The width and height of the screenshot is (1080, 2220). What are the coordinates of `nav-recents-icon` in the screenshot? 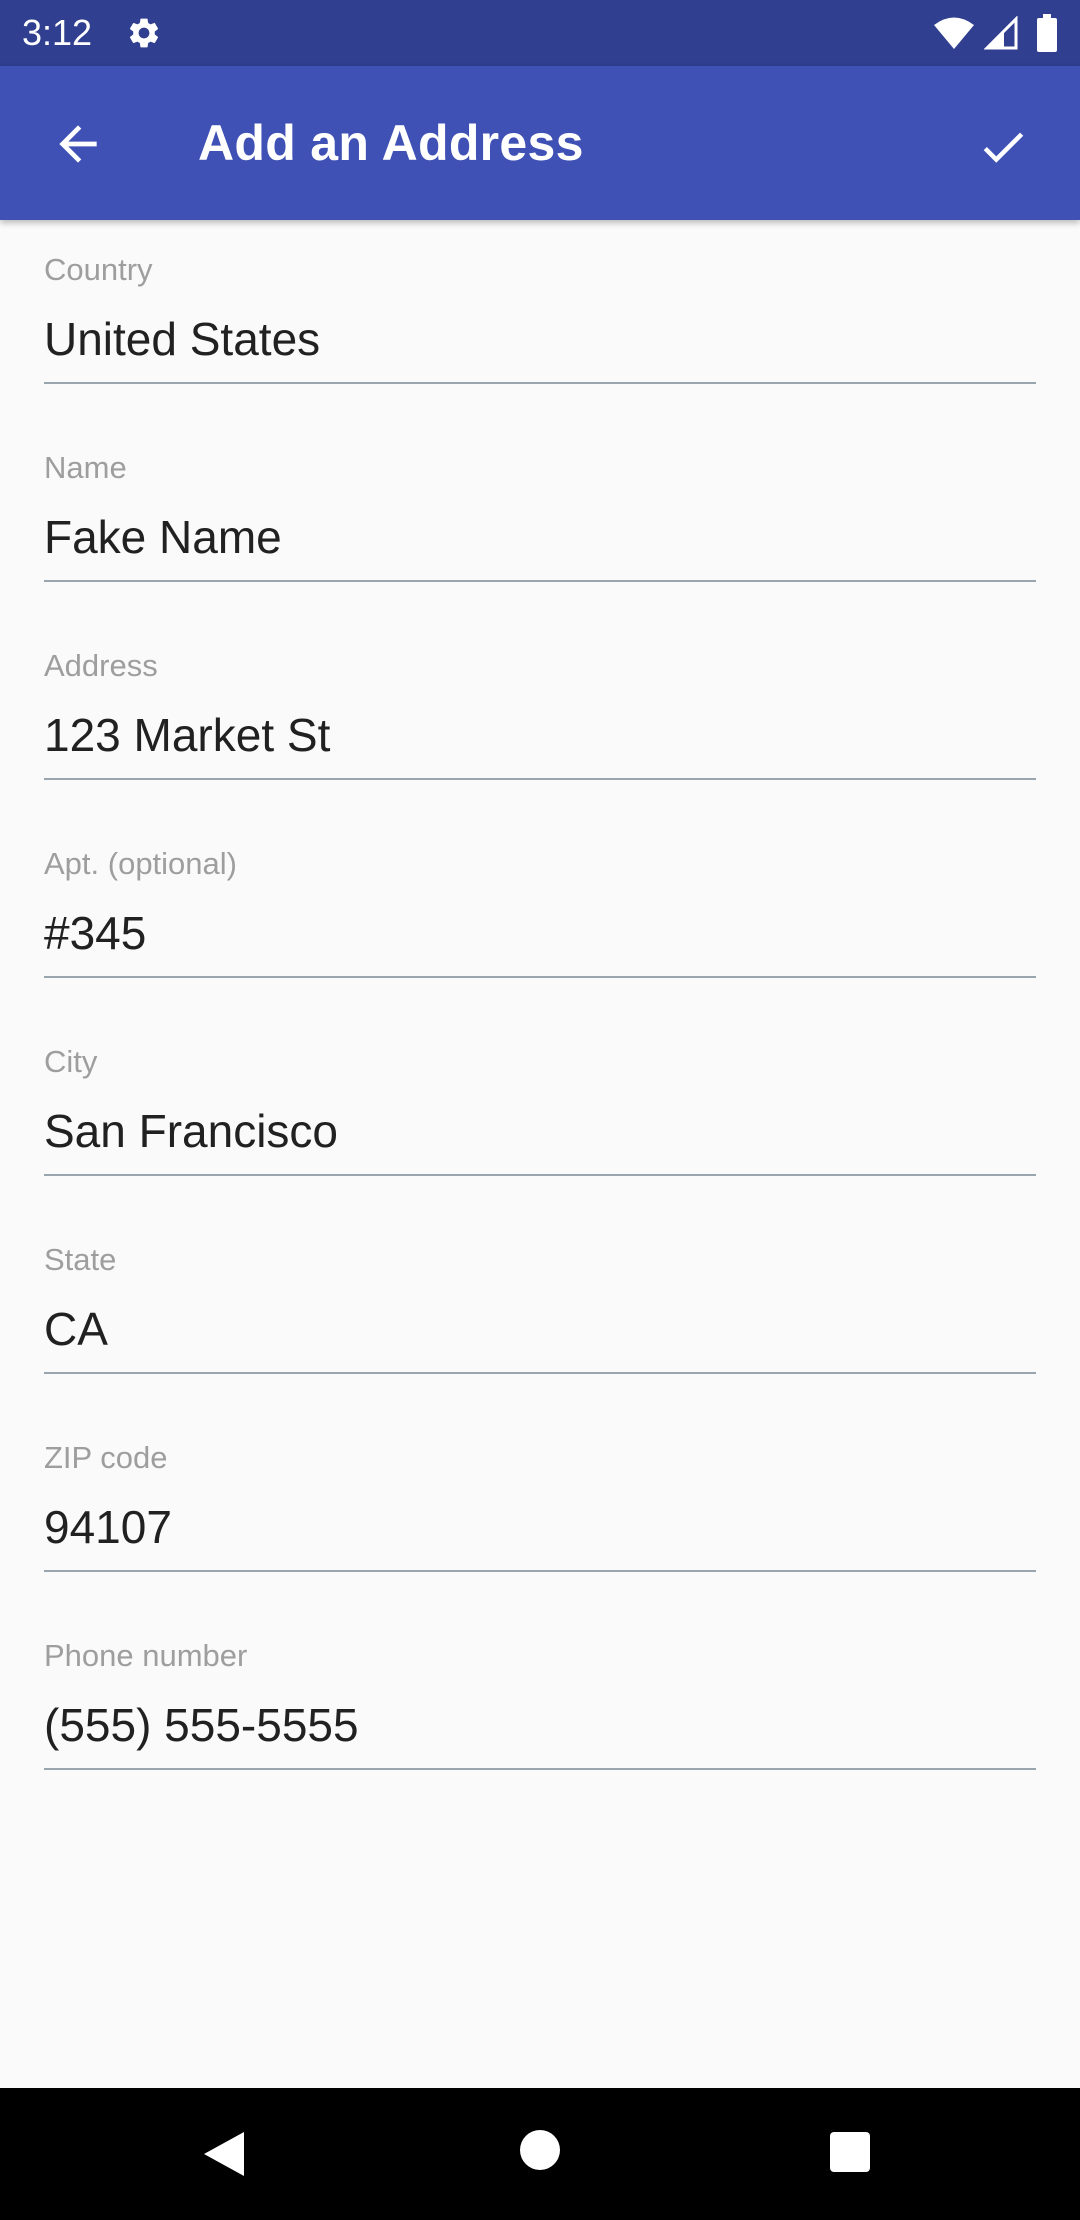 It's located at (850, 2152).